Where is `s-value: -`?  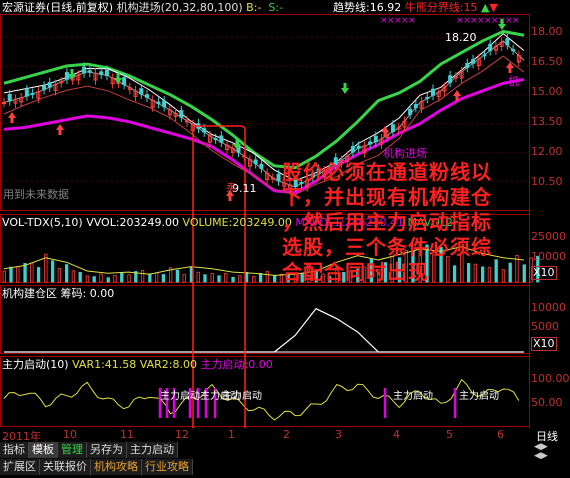 s-value: - is located at coordinates (281, 7).